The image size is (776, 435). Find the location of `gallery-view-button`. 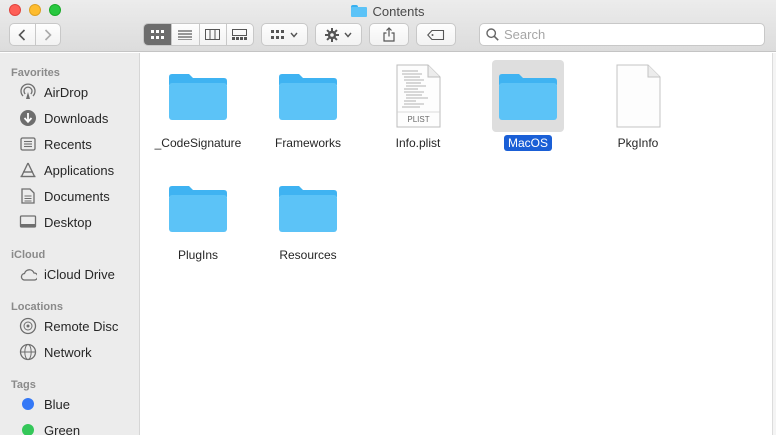

gallery-view-button is located at coordinates (239, 34).